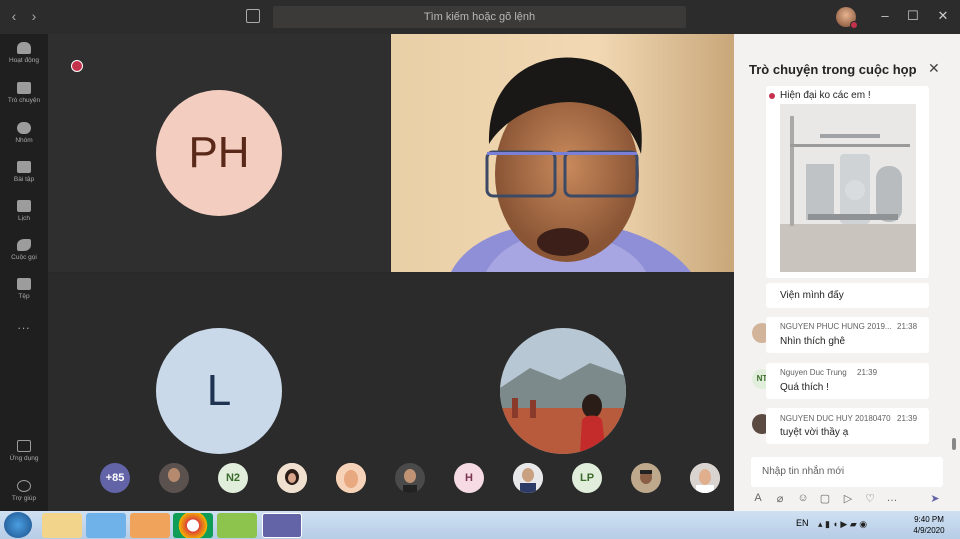 The height and width of the screenshot is (539, 960). I want to click on chat-icon, so click(24, 88).